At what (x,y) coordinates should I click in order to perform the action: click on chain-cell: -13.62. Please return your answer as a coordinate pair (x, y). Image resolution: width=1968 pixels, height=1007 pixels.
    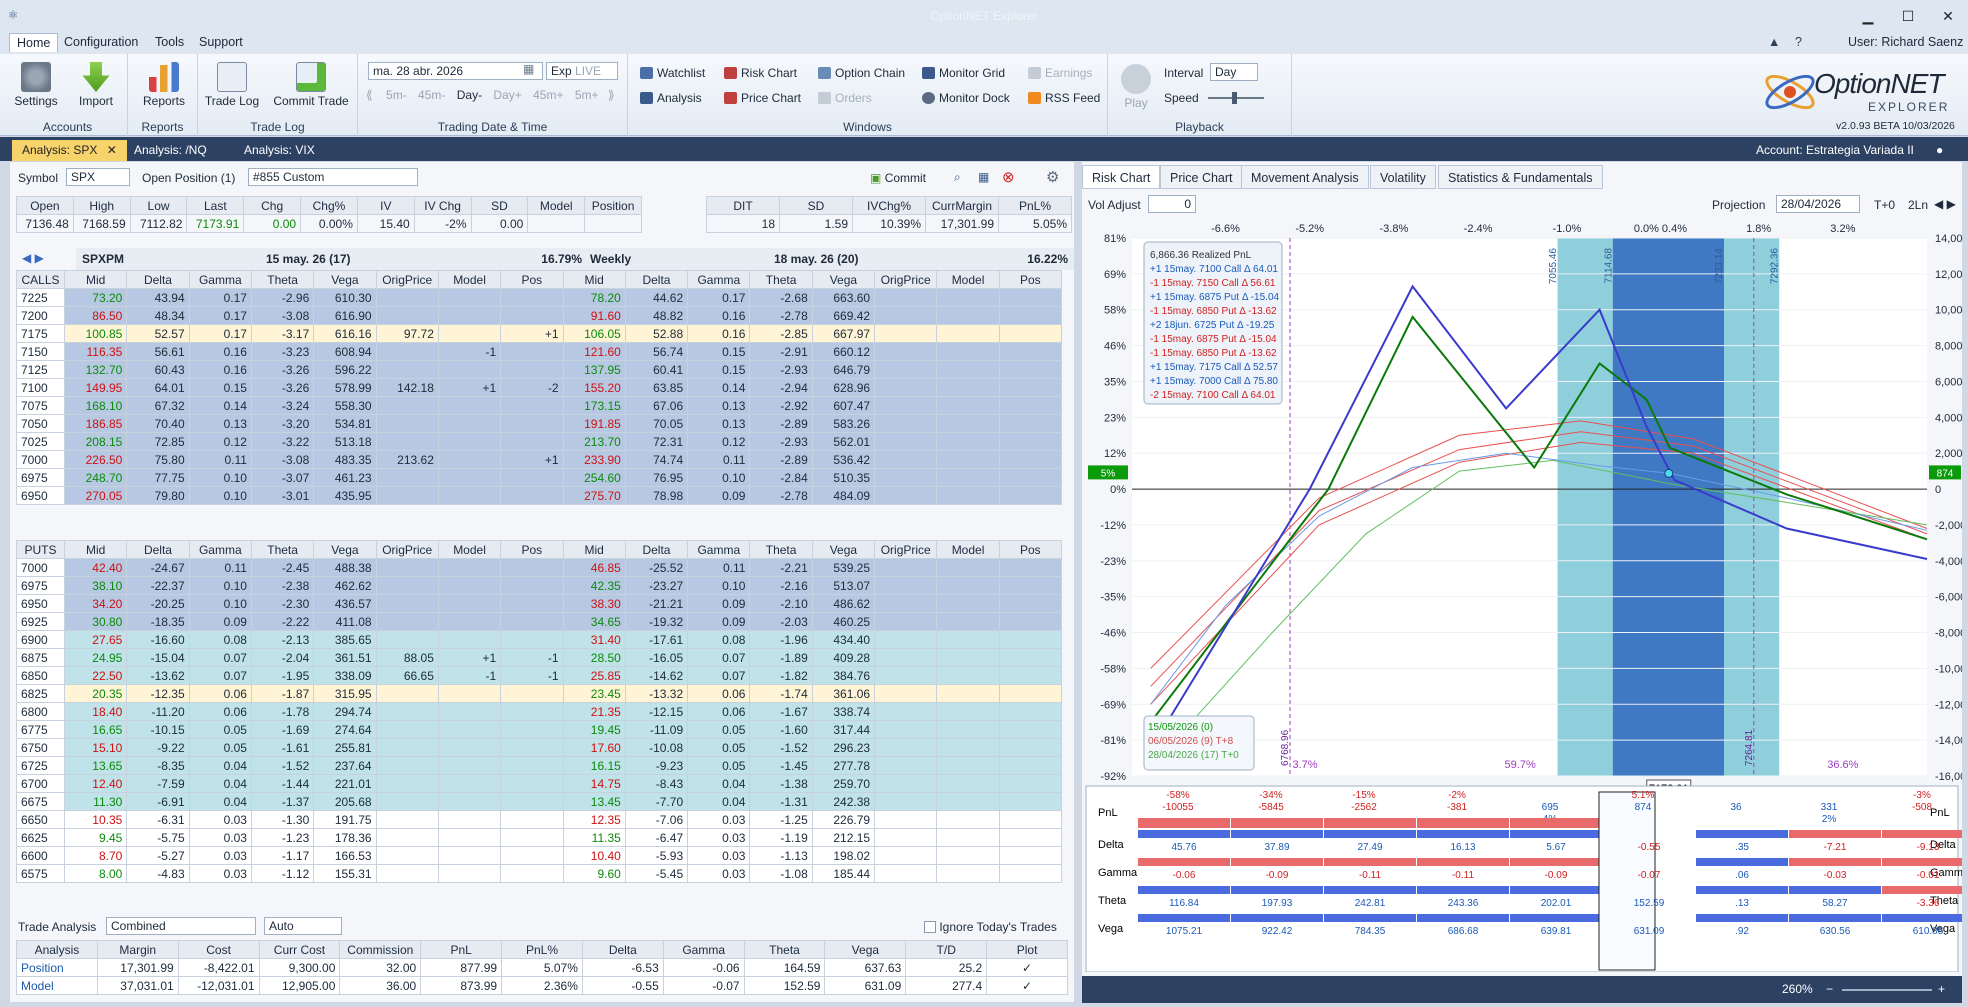
    Looking at the image, I should click on (158, 675).